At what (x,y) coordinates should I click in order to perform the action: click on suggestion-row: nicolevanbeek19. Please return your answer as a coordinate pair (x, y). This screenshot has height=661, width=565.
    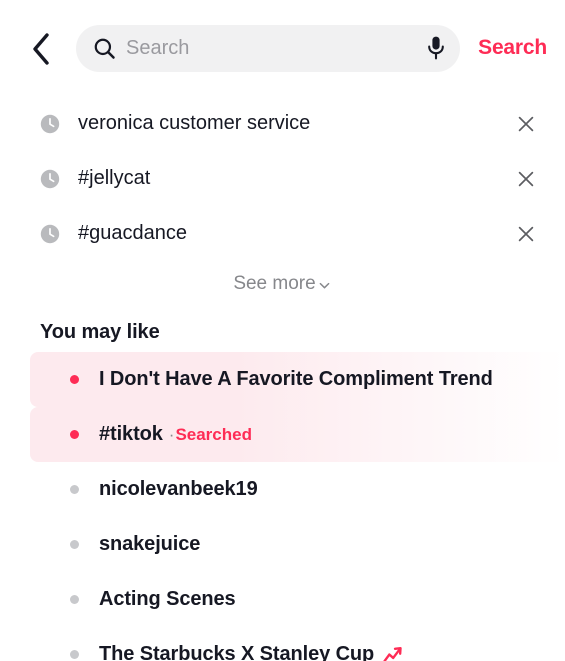
    Looking at the image, I should click on (297, 489).